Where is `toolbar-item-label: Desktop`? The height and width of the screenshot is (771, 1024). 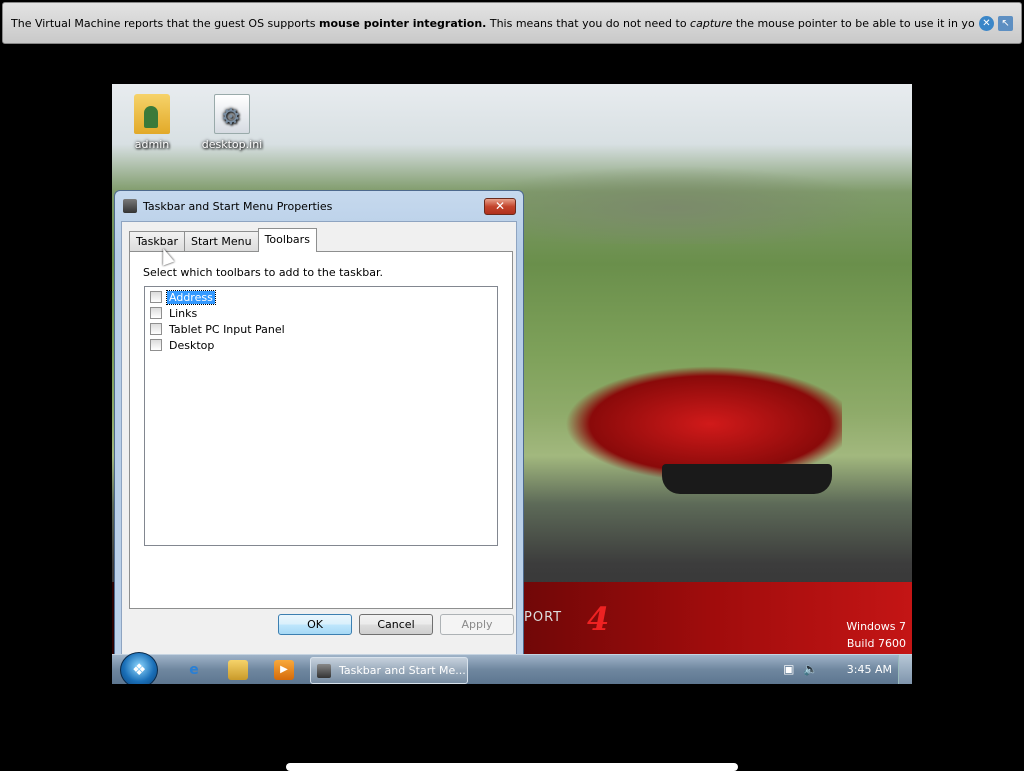
toolbar-item-label: Desktop is located at coordinates (192, 345).